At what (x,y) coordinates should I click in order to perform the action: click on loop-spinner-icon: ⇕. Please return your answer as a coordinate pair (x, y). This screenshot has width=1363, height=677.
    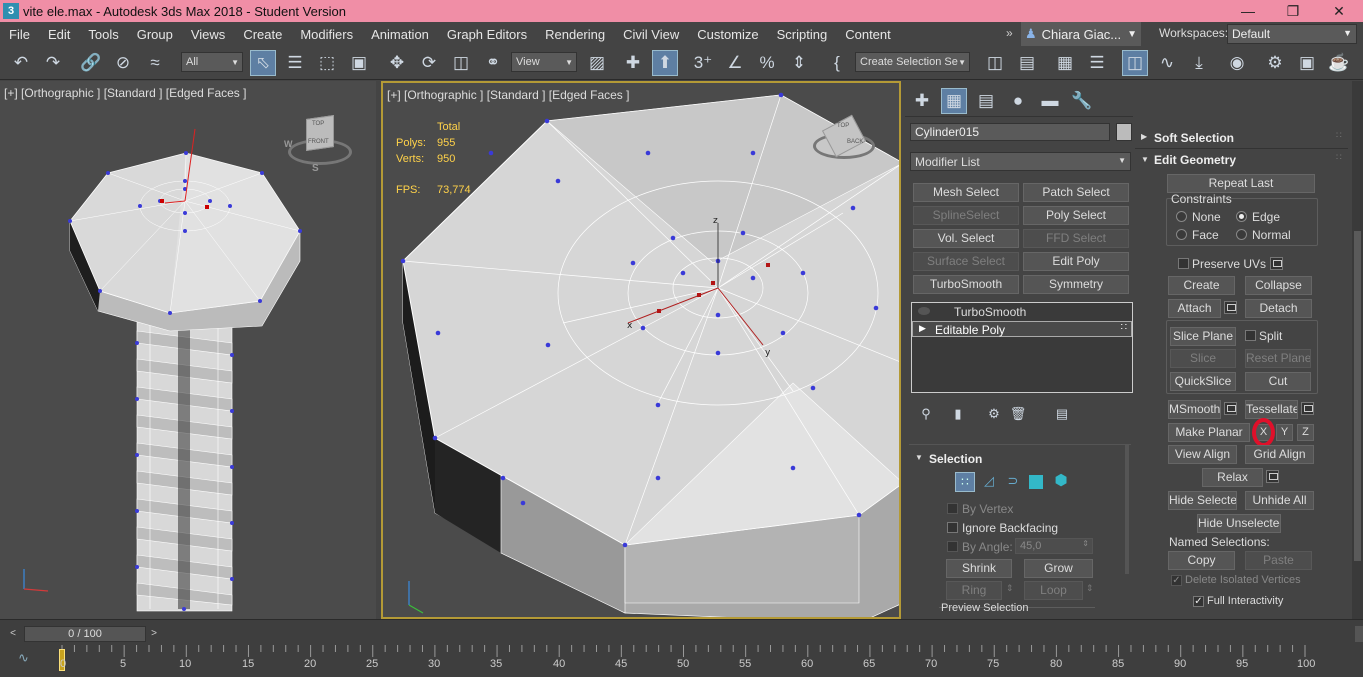
    Looking at the image, I should click on (1090, 588).